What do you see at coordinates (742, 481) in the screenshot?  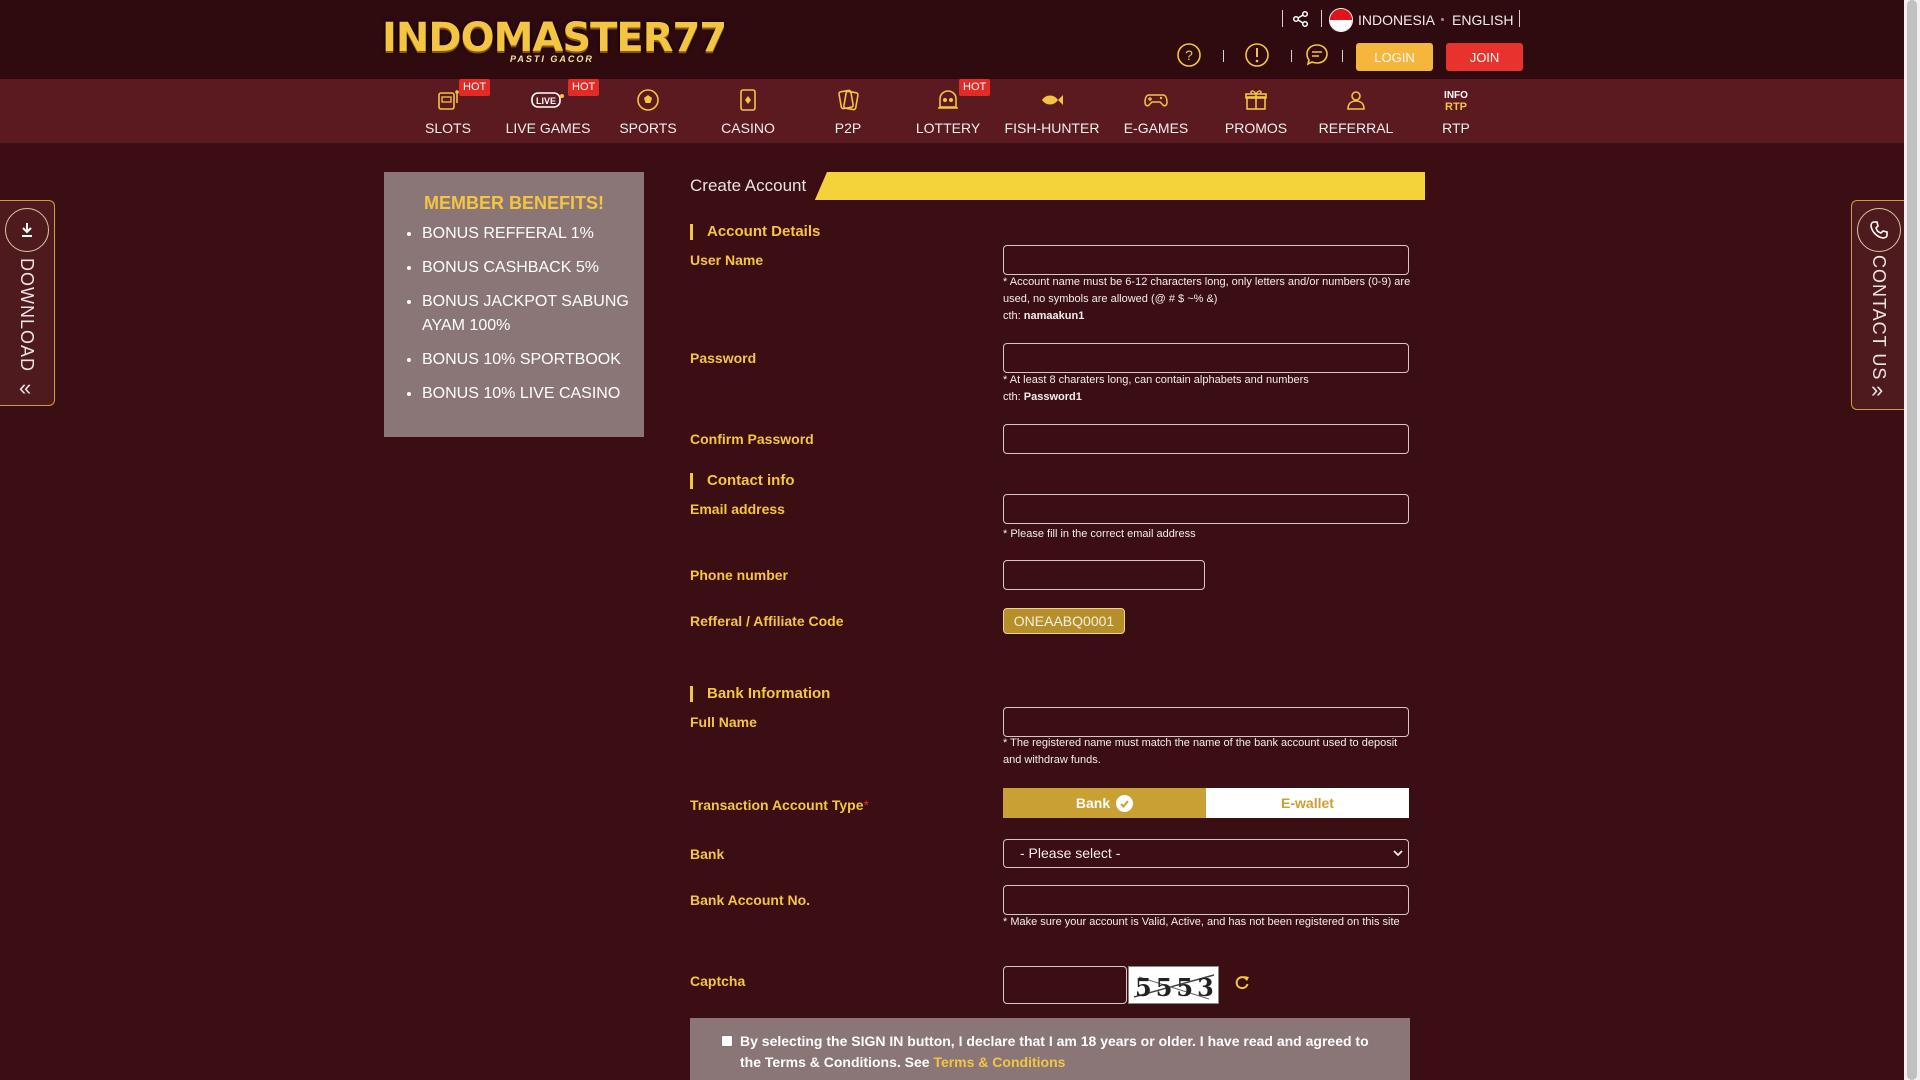 I see `section-contact-info: Contact info` at bounding box center [742, 481].